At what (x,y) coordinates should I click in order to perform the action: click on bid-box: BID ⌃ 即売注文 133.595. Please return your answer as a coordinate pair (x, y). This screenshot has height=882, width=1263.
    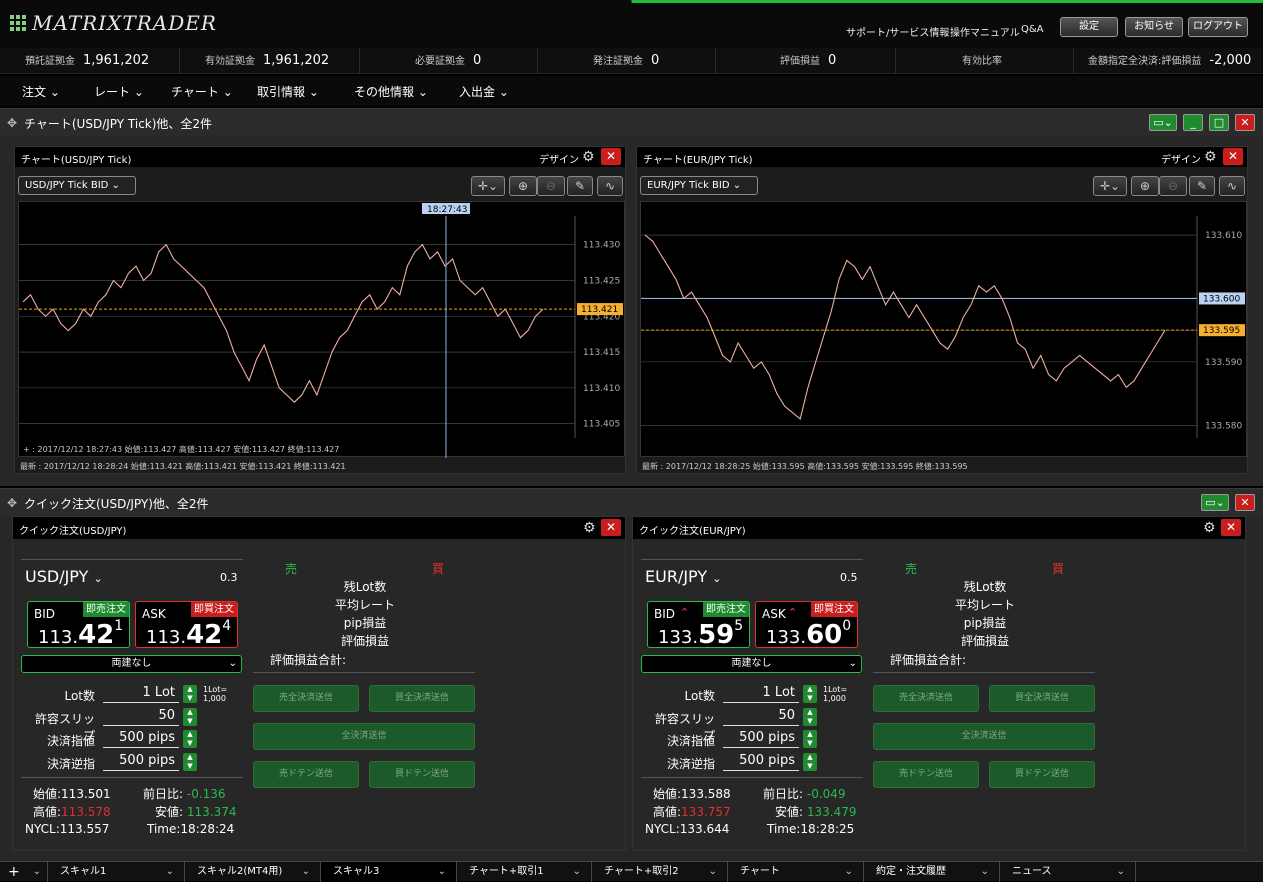
    Looking at the image, I should click on (698, 625).